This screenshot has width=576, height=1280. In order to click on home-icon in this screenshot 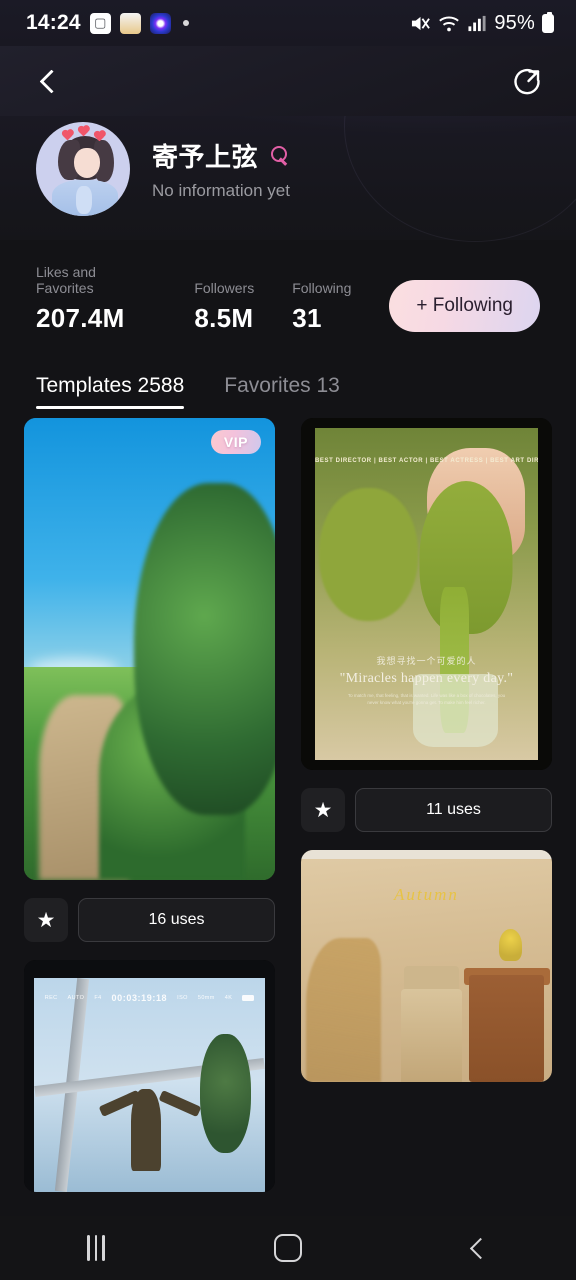, I will do `click(288, 1248)`.